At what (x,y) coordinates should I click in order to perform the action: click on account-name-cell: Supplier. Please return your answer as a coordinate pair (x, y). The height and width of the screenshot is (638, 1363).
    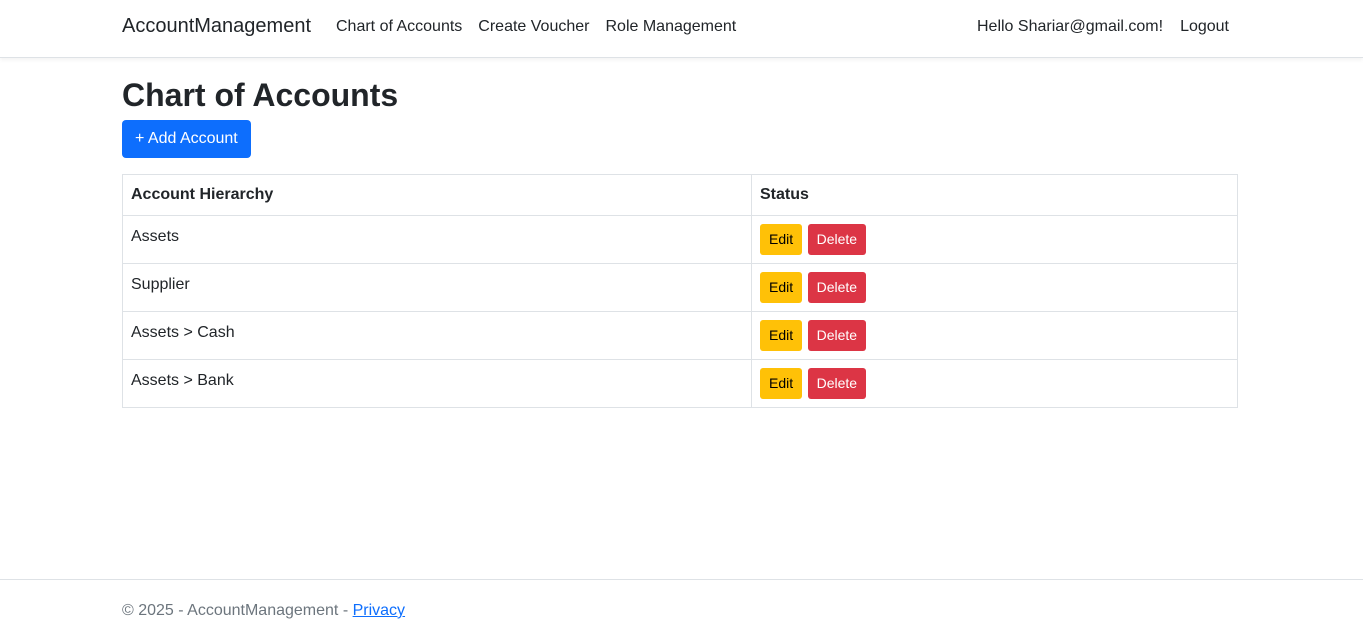
    Looking at the image, I should click on (437, 287).